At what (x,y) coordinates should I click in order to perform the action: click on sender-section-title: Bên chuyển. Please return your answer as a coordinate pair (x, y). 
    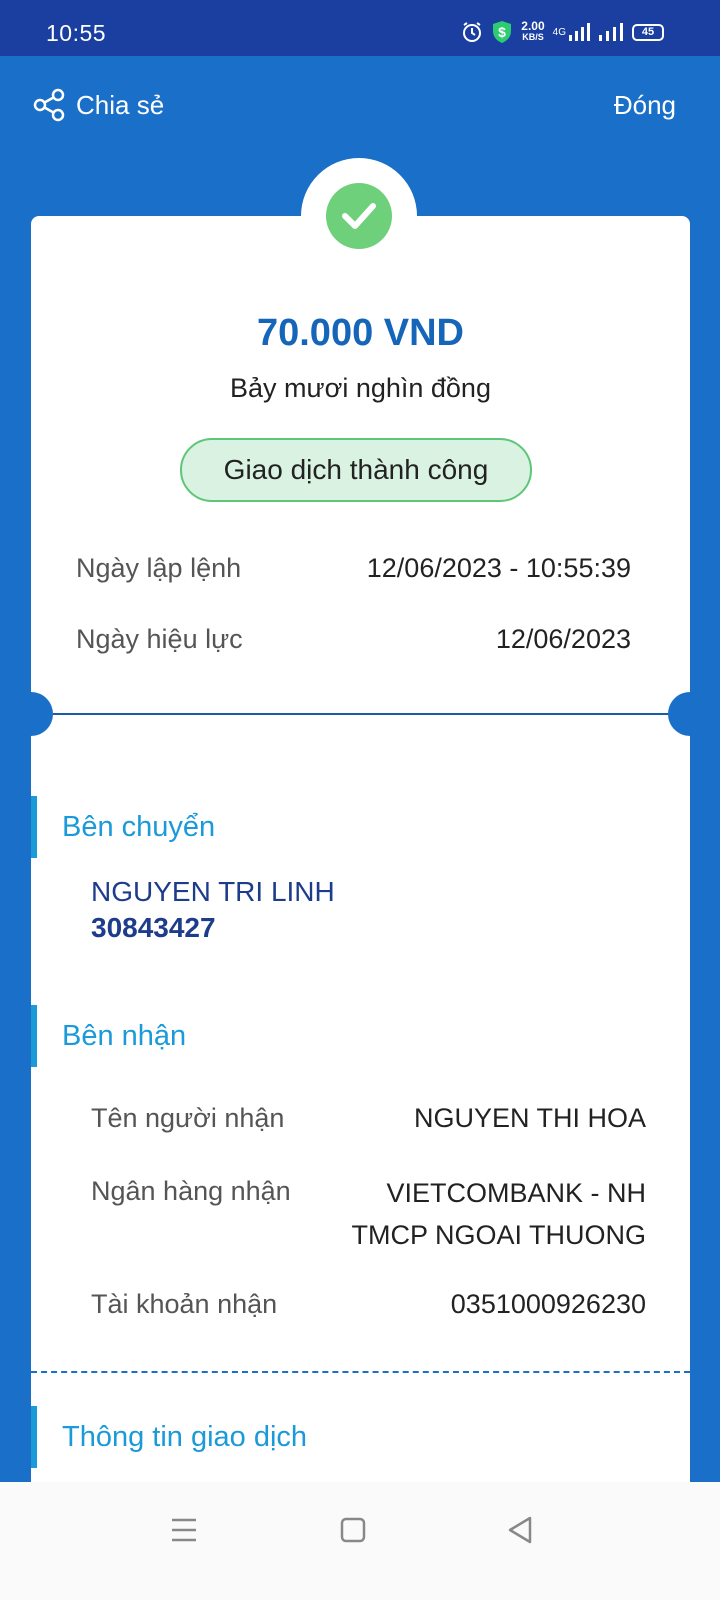
    Looking at the image, I should click on (123, 827).